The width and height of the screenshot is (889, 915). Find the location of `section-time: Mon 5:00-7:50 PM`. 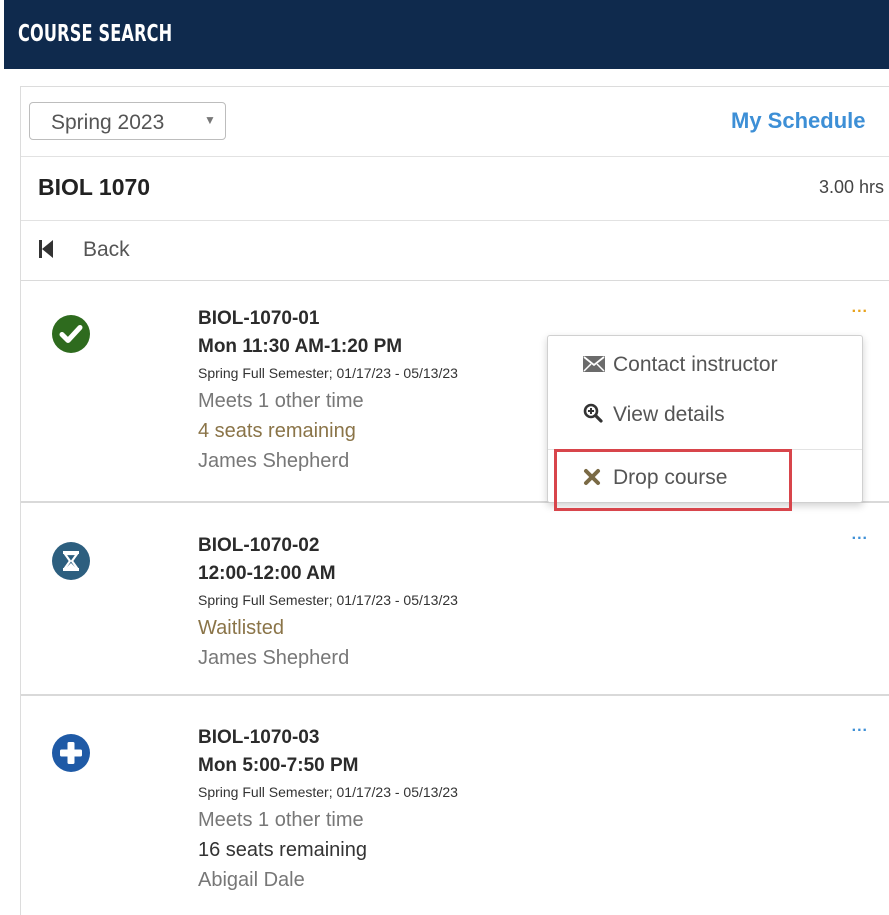

section-time: Mon 5:00-7:50 PM is located at coordinates (278, 765).